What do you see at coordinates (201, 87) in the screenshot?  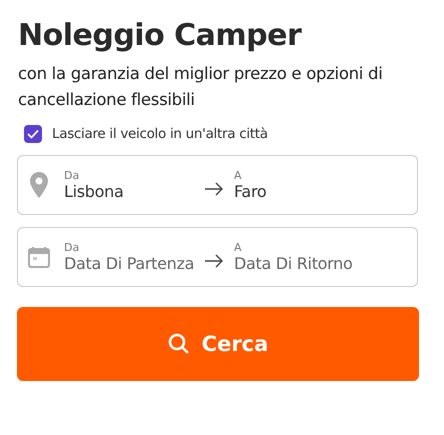 I see `subtitle: con la garanzia del miglior prezzo e opzioni di cancellazione flessibili` at bounding box center [201, 87].